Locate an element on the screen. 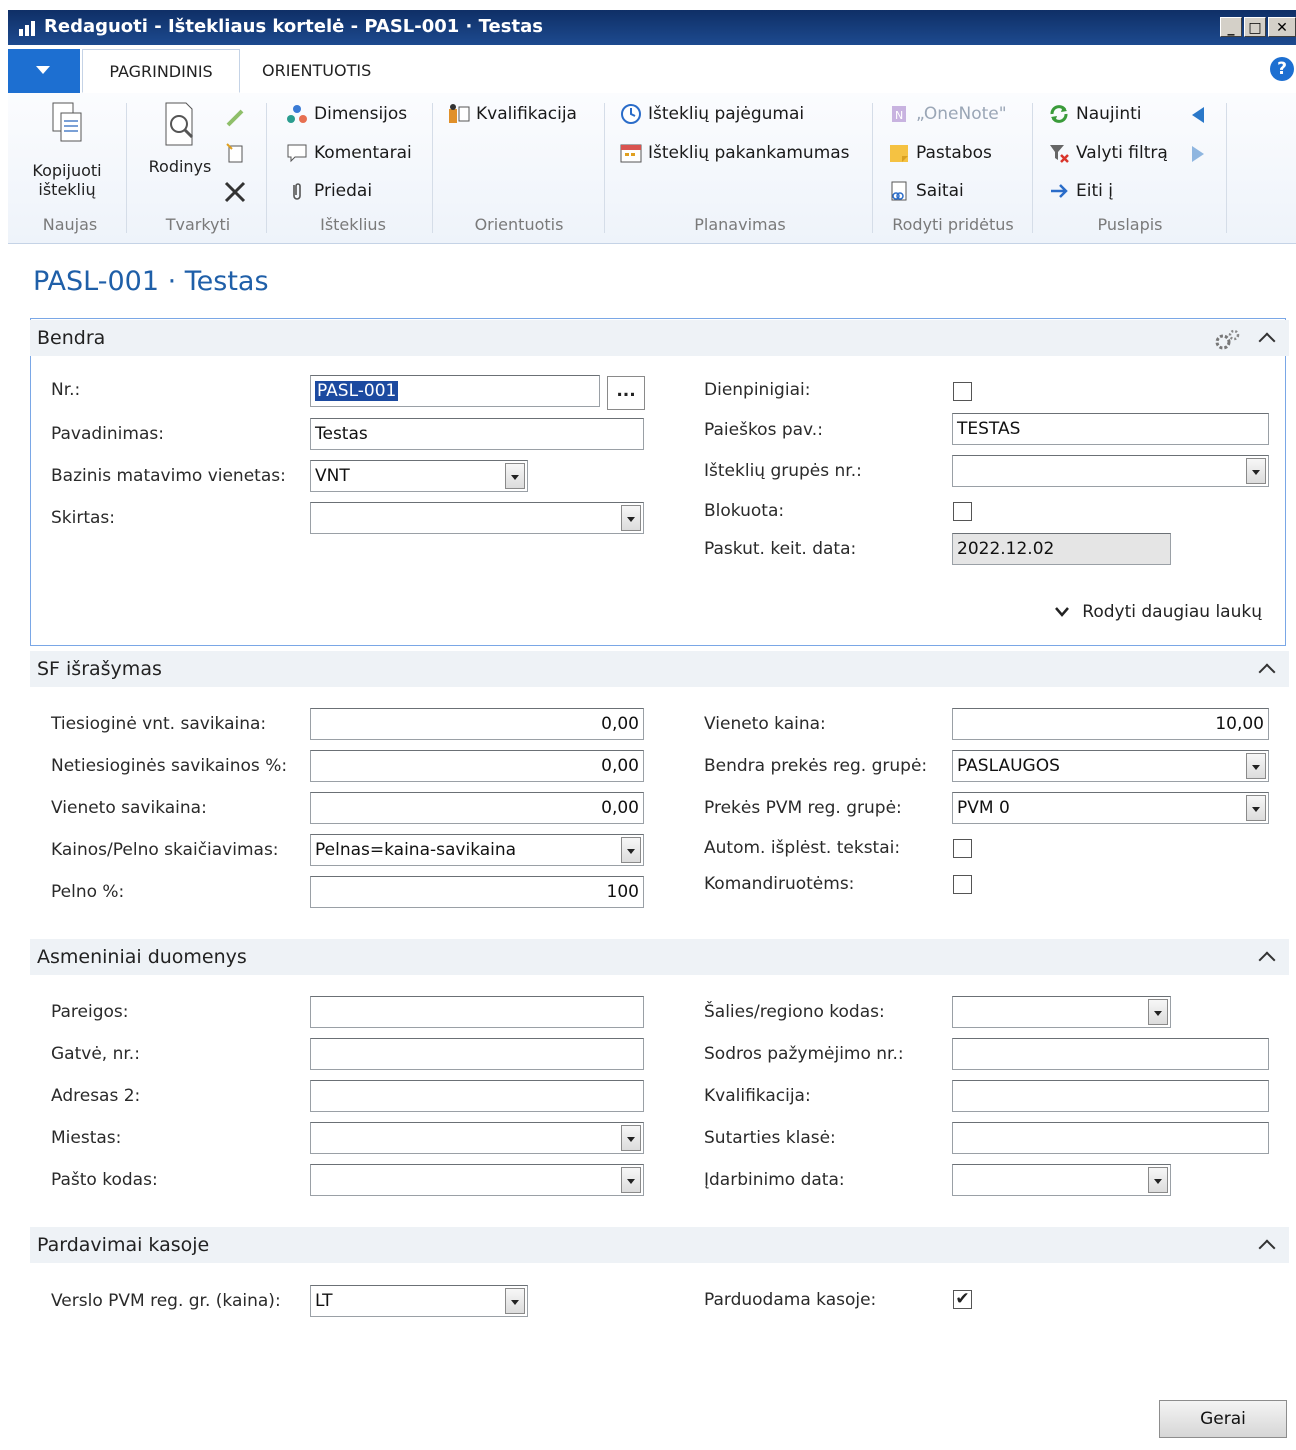  onenote-button: N „OneNote" is located at coordinates (947, 114).